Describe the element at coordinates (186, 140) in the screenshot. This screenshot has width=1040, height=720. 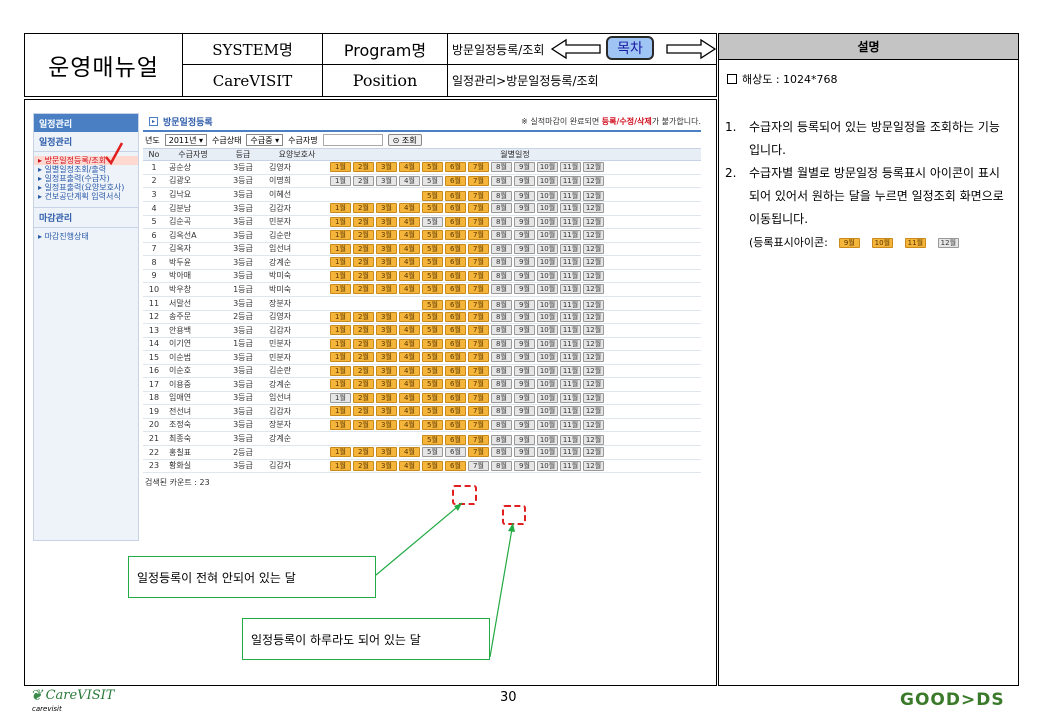
I see `year-select: 2011년 ▾` at that location.